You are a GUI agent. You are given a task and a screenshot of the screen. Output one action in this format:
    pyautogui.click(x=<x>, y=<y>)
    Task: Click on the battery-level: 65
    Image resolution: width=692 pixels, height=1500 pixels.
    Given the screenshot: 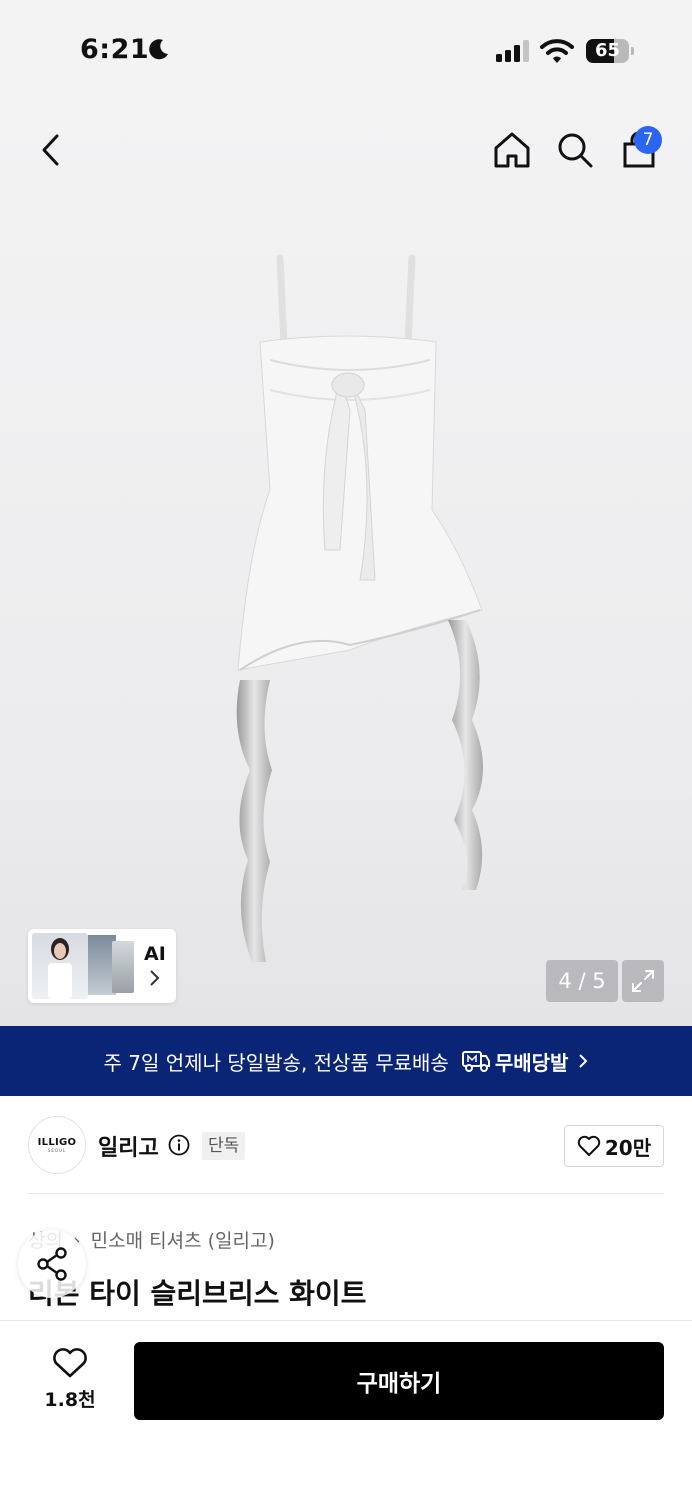 What is the action you would take?
    pyautogui.click(x=607, y=50)
    